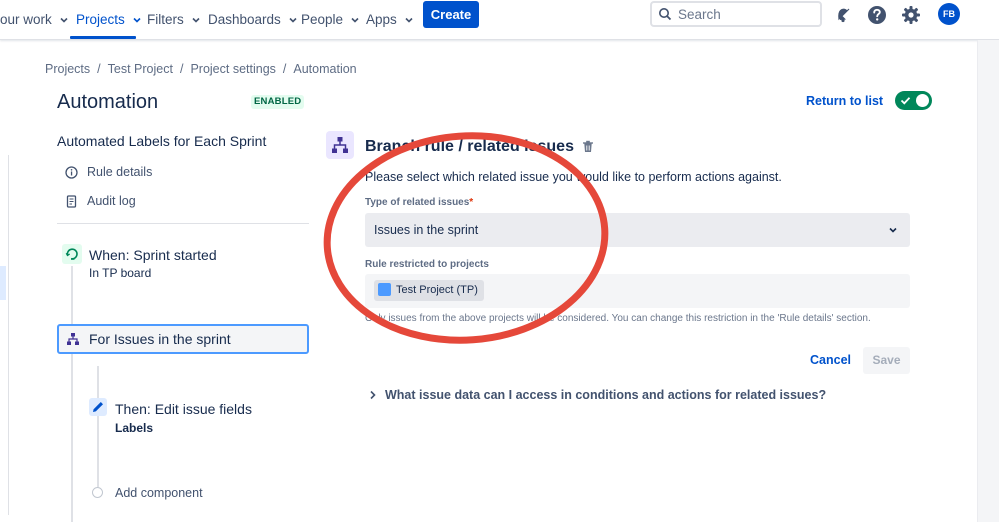 The height and width of the screenshot is (522, 999). Describe the element at coordinates (637, 230) in the screenshot. I see `related-type-select: Issues in the sprint` at that location.